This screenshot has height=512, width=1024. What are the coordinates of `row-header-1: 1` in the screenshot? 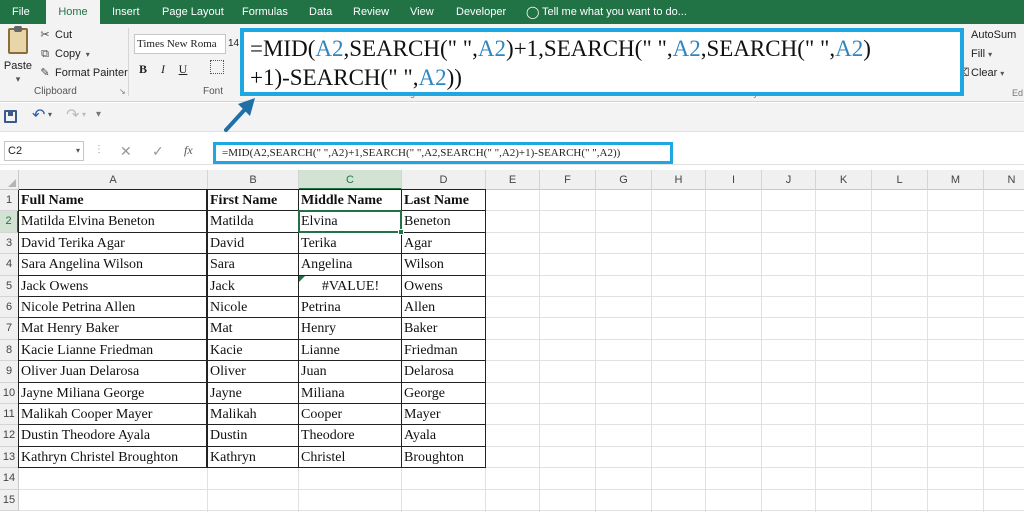 It's located at (9, 201).